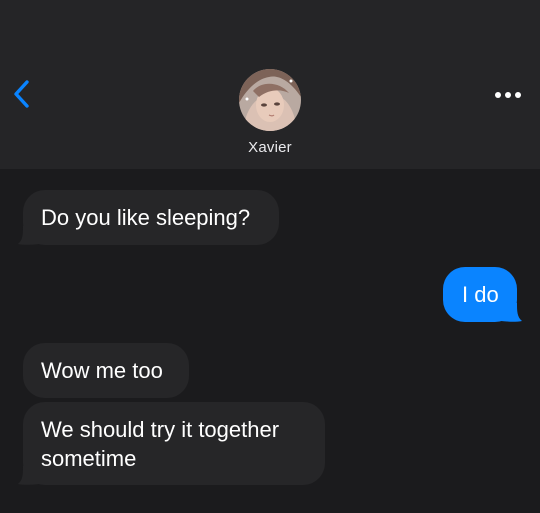 The width and height of the screenshot is (540, 513). I want to click on message-bubble-incoming: Do you like sleeping?, so click(151, 217).